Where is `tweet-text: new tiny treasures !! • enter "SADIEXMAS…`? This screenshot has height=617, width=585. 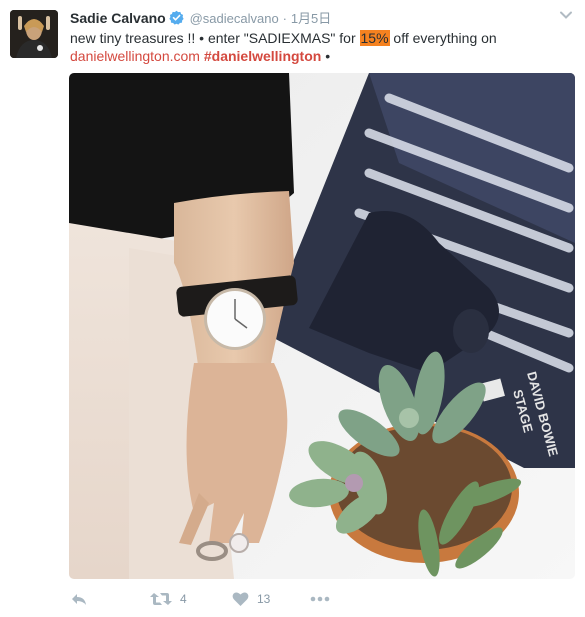 tweet-text: new tiny treasures !! • enter "SADIEXMAS… is located at coordinates (320, 47).